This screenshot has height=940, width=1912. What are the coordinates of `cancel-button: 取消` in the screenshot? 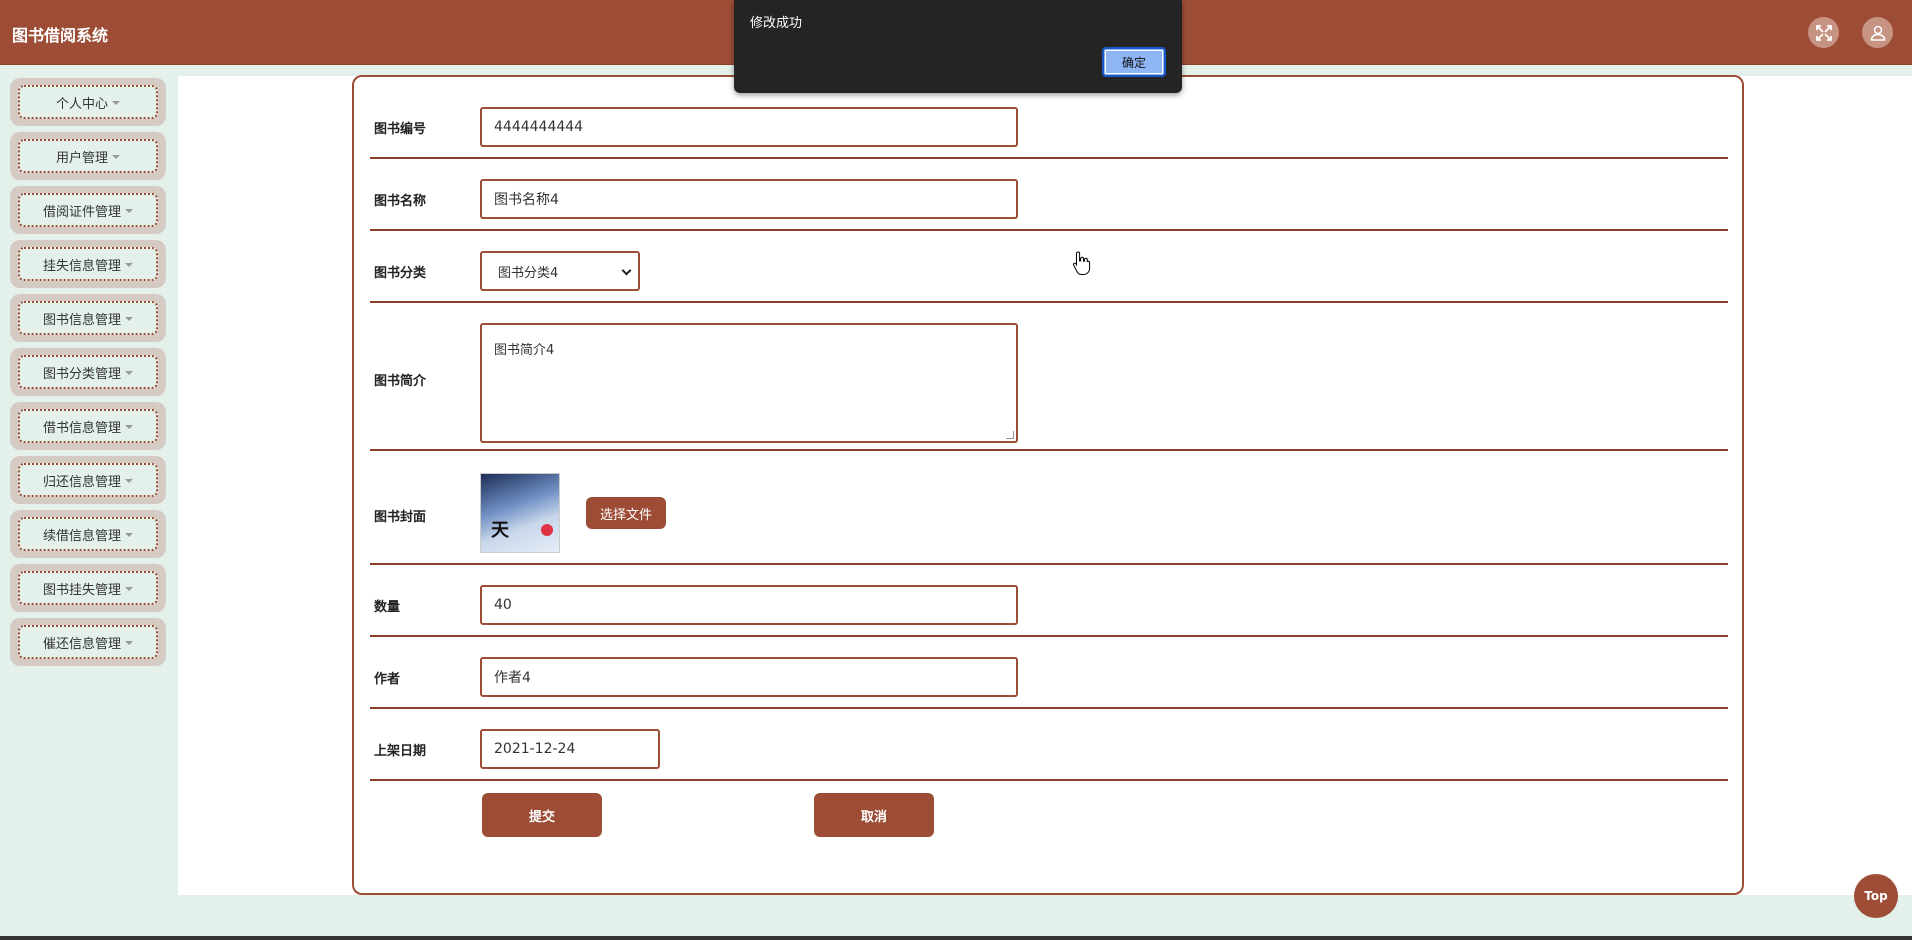 It's located at (874, 815).